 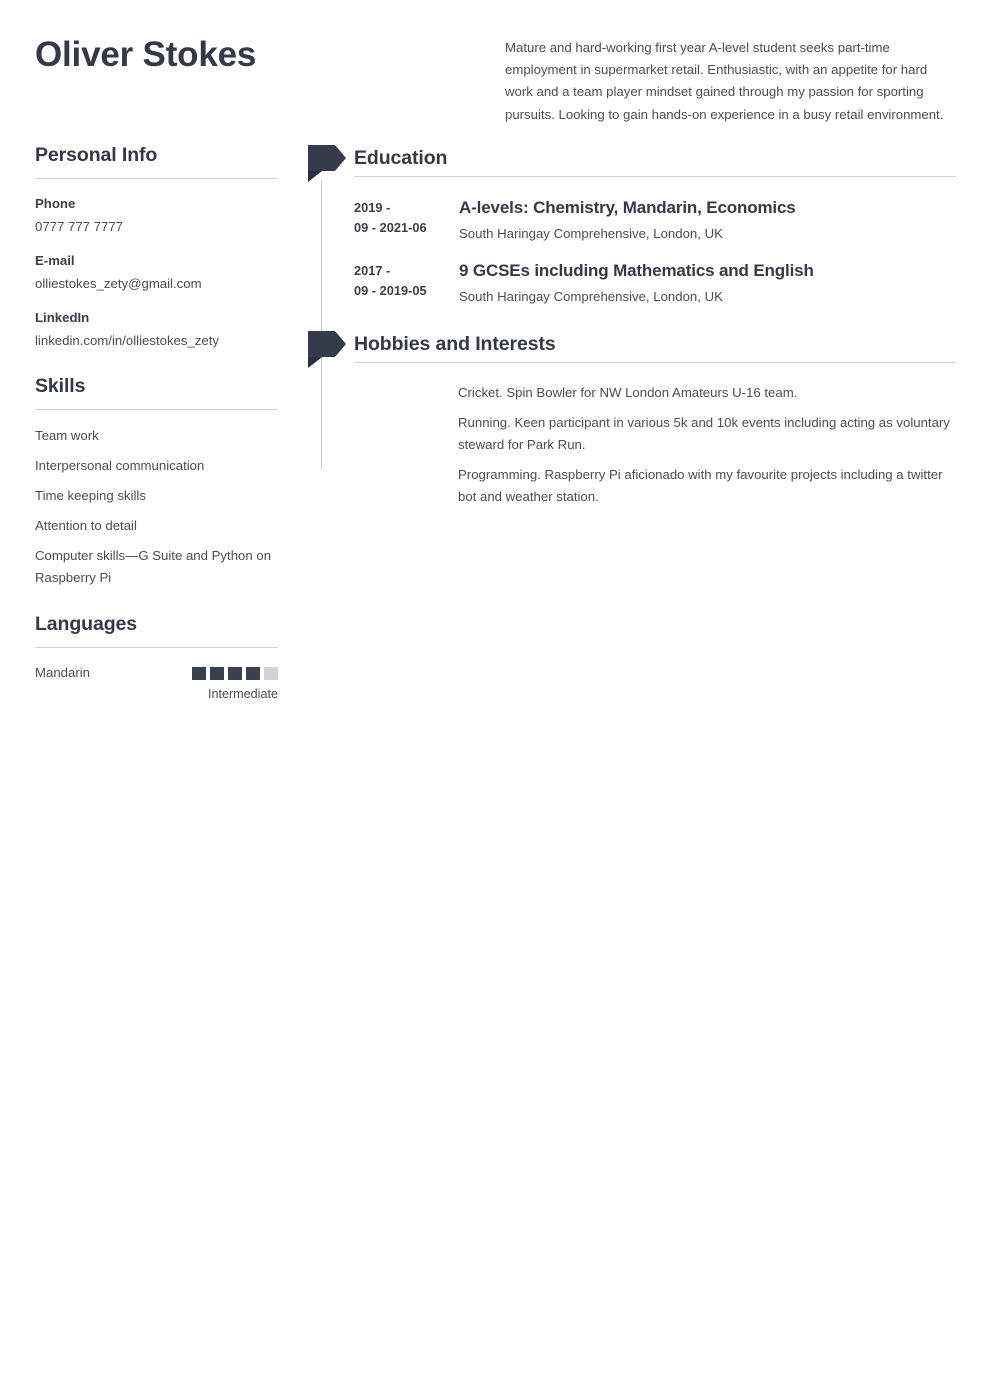 What do you see at coordinates (96, 155) in the screenshot?
I see `personal-info-heading: Personal Info` at bounding box center [96, 155].